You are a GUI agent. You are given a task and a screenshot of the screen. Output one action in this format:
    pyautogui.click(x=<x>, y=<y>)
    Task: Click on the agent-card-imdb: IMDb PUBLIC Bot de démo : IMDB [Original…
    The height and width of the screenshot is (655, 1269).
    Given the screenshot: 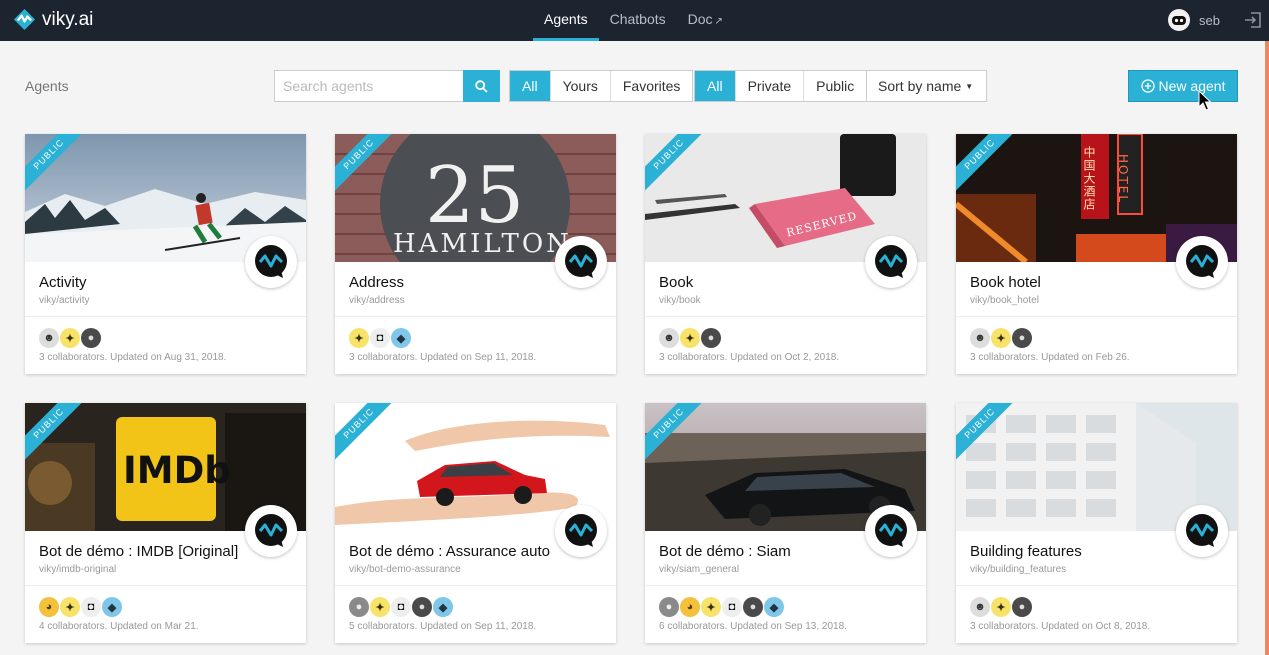 What is the action you would take?
    pyautogui.click(x=165, y=523)
    